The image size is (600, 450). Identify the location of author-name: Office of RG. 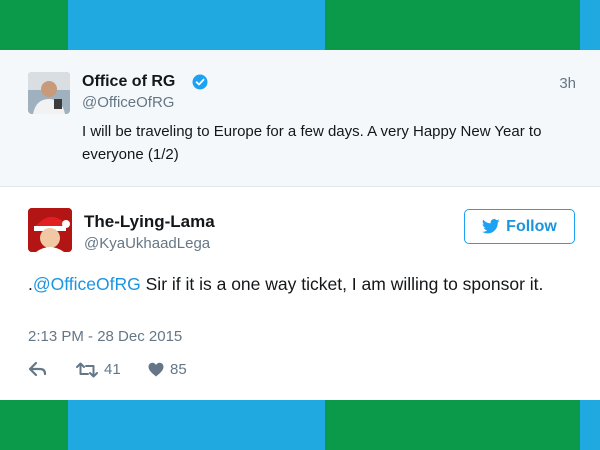
(128, 82).